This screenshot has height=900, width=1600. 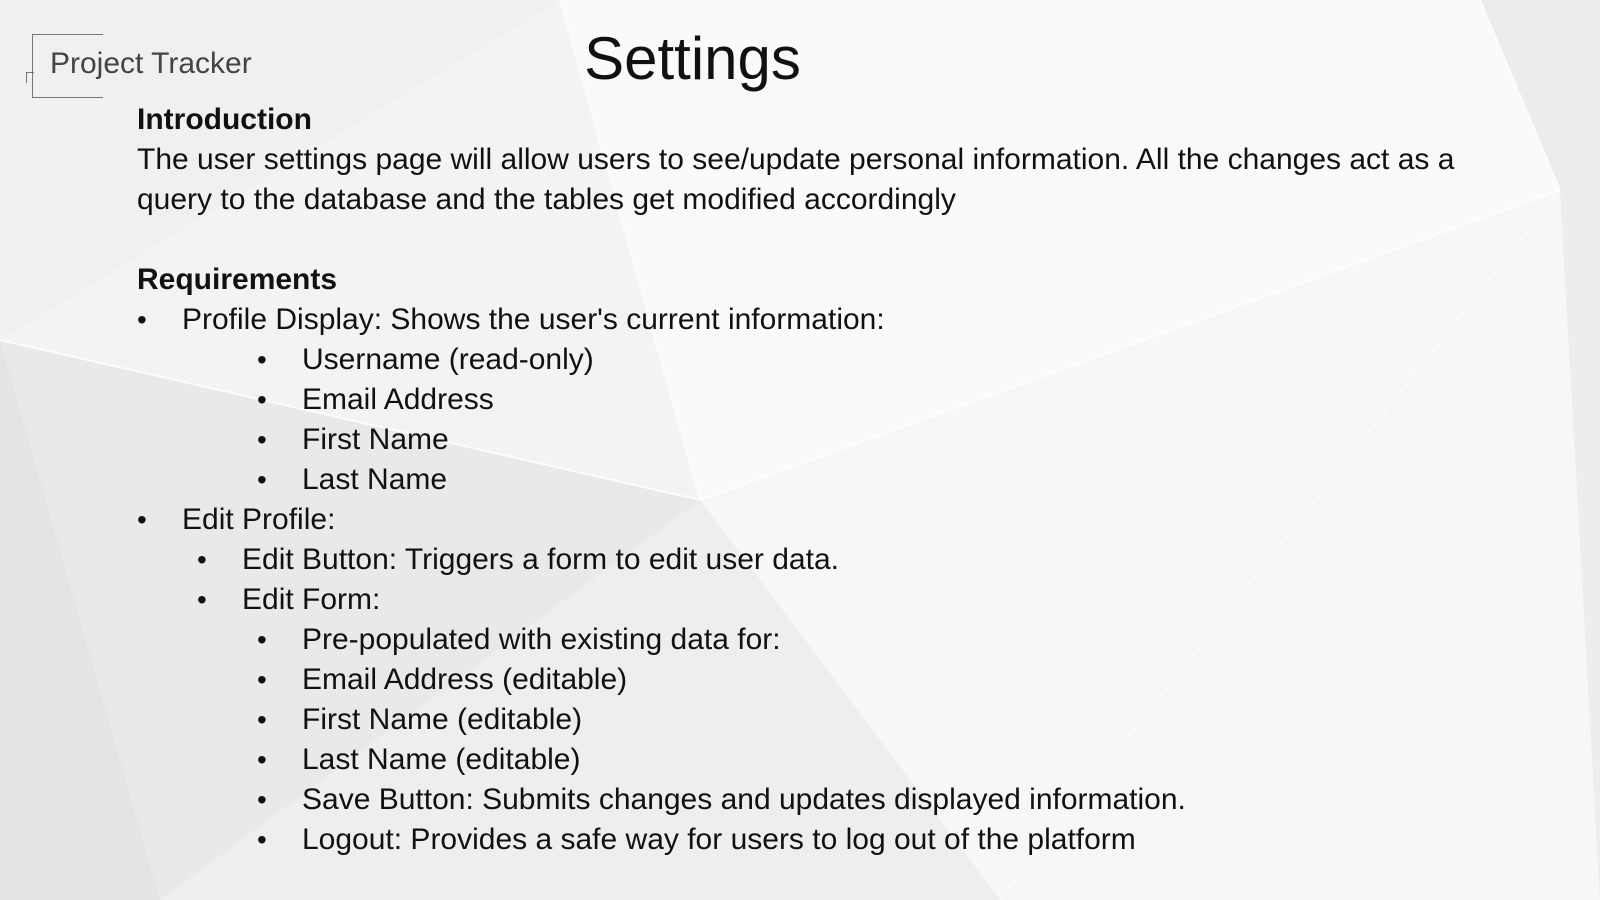 What do you see at coordinates (802, 440) in the screenshot?
I see `requirement-item: First Name` at bounding box center [802, 440].